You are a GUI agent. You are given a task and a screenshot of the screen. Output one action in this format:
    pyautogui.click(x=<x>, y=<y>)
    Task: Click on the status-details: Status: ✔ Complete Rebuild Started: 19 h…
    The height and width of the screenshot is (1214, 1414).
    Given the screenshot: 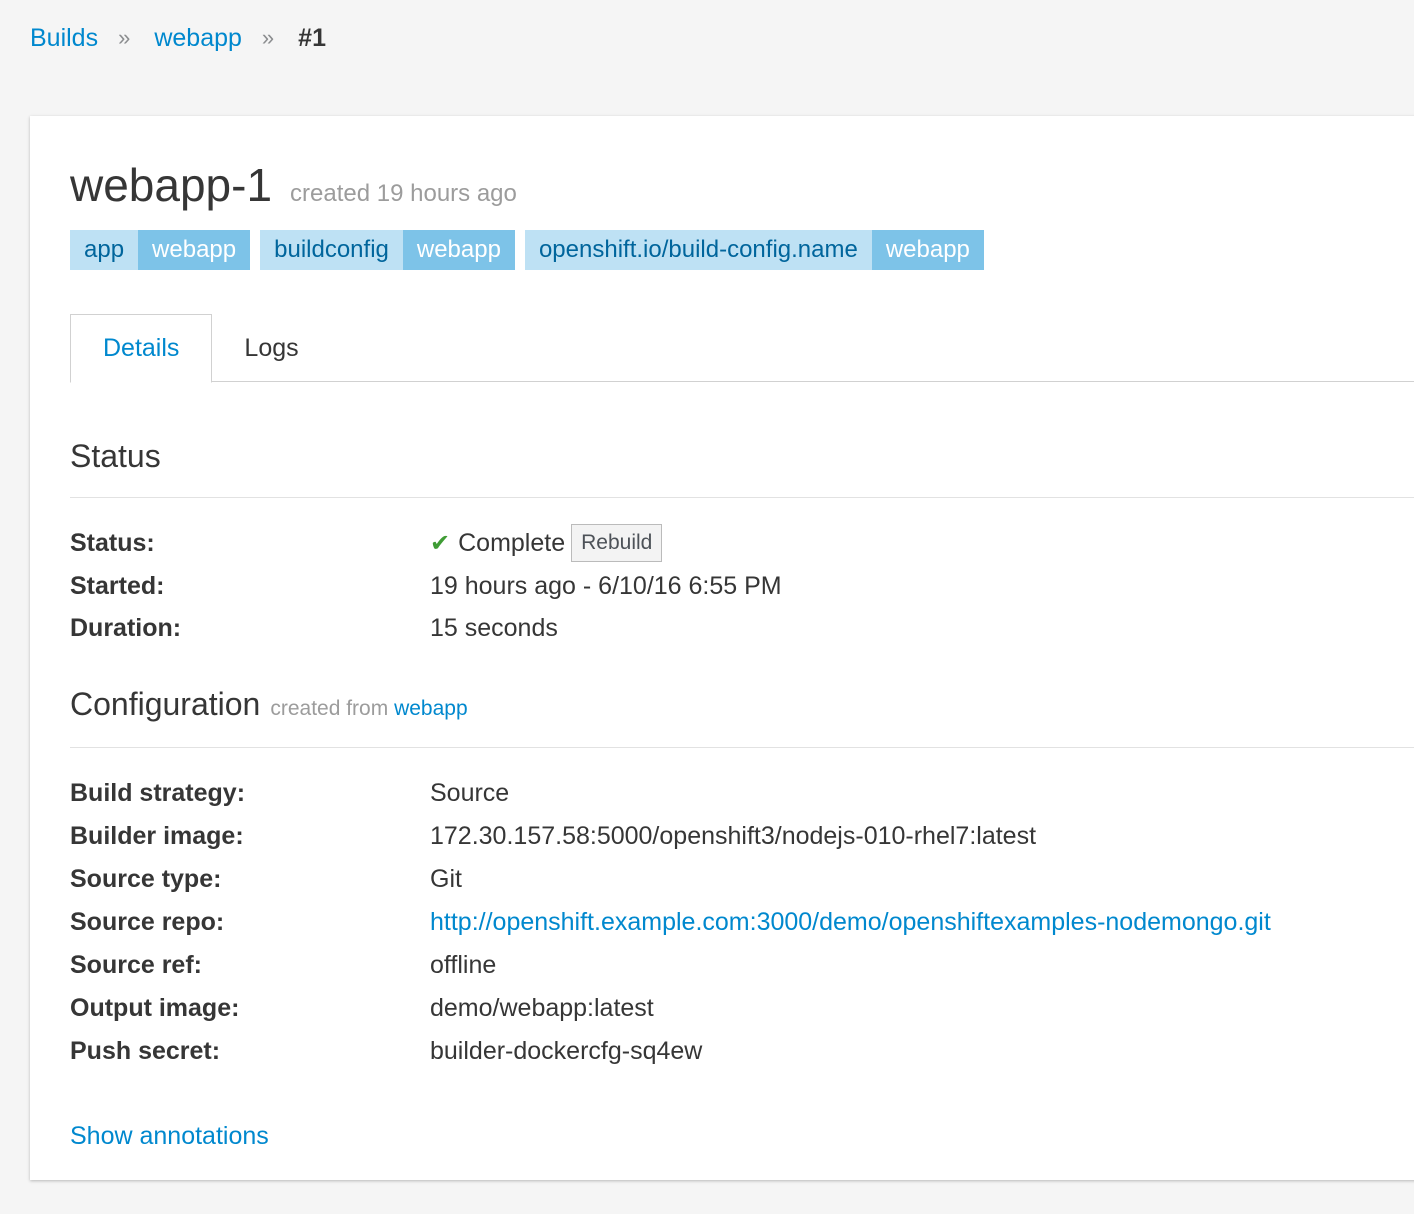 What is the action you would take?
    pyautogui.click(x=742, y=585)
    